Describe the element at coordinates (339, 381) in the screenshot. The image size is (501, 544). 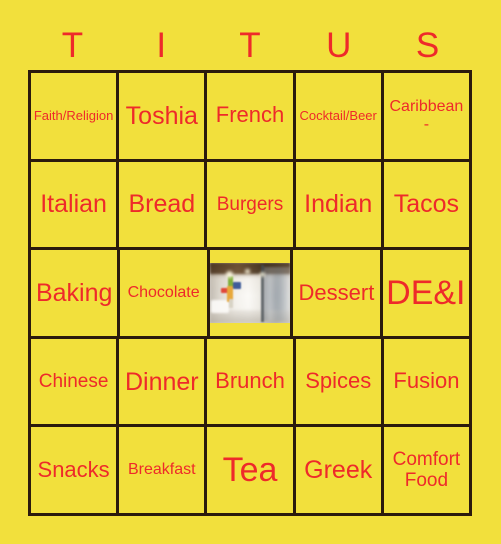
I see `bingo-cell-r4c4: Spices` at that location.